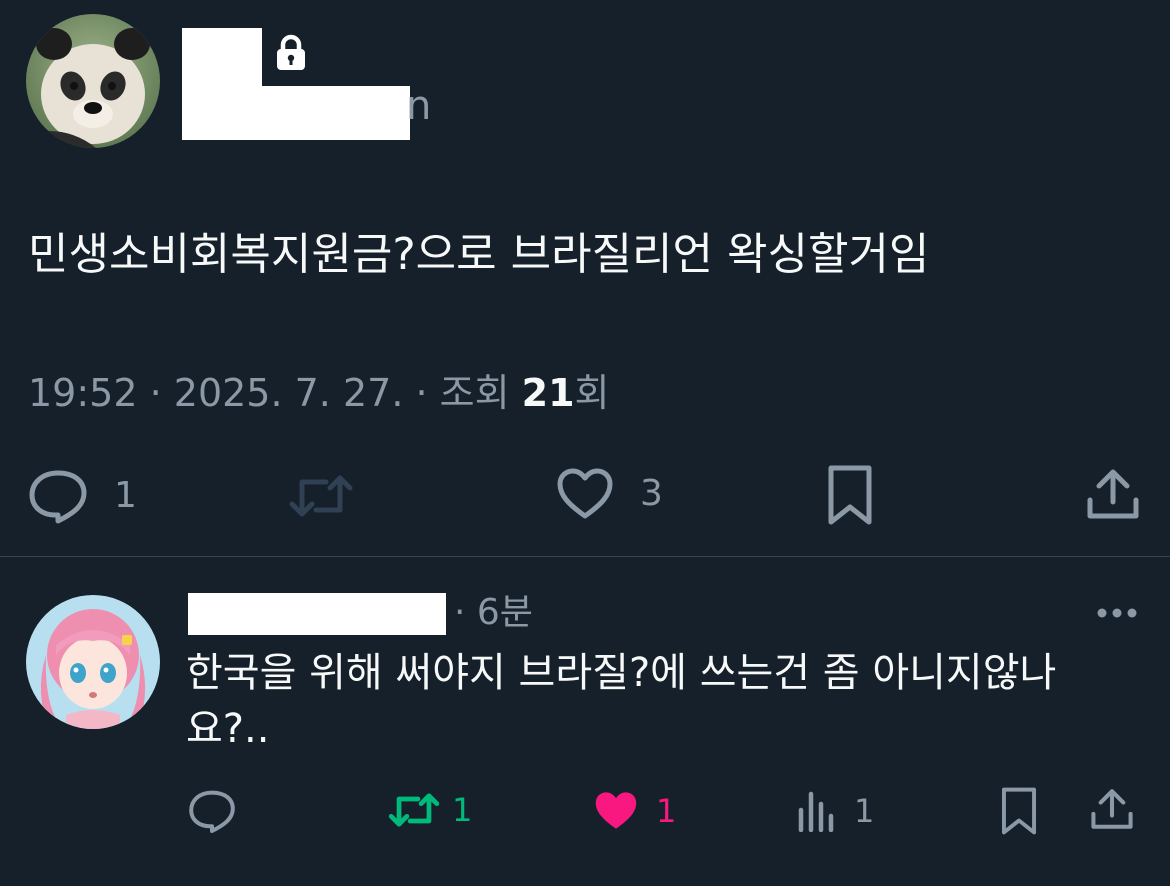 The image size is (1170, 886). I want to click on lock-icon, so click(291, 53).